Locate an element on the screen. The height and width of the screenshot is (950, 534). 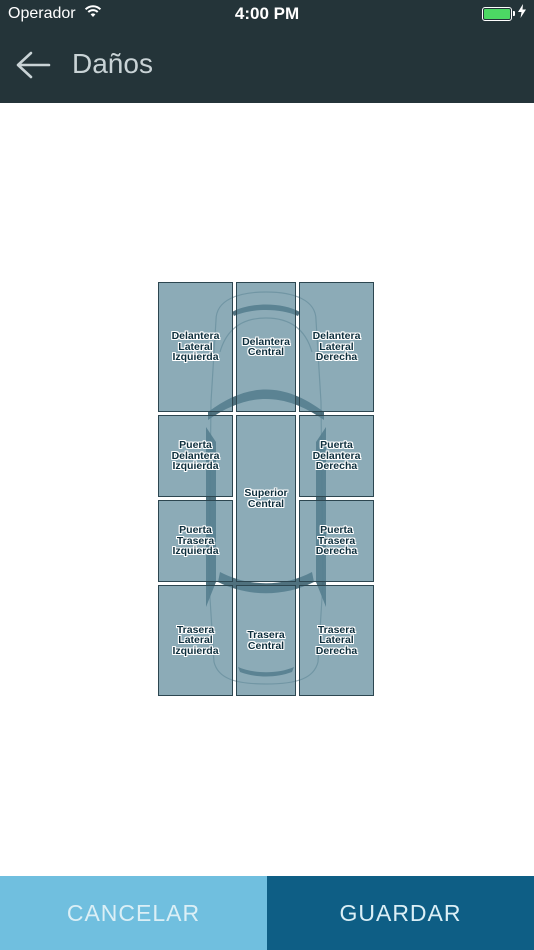
zone-rear-center: Trasera Central is located at coordinates (266, 640).